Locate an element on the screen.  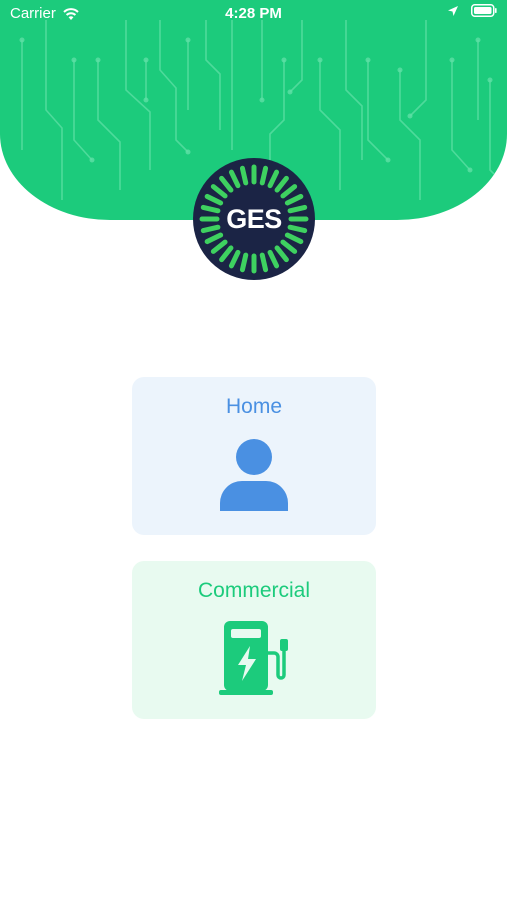
status-bar: Carrier 4:28 PM is located at coordinates (253, 14).